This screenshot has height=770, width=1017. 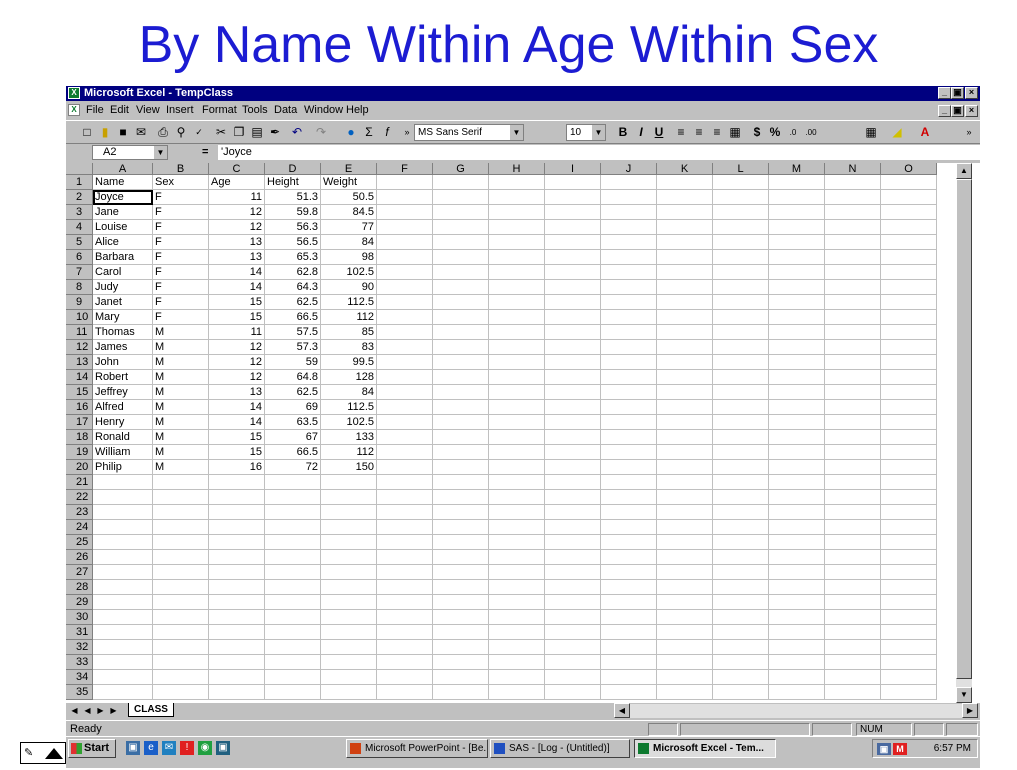 I want to click on clock: 6:57 PM, so click(x=952, y=748).